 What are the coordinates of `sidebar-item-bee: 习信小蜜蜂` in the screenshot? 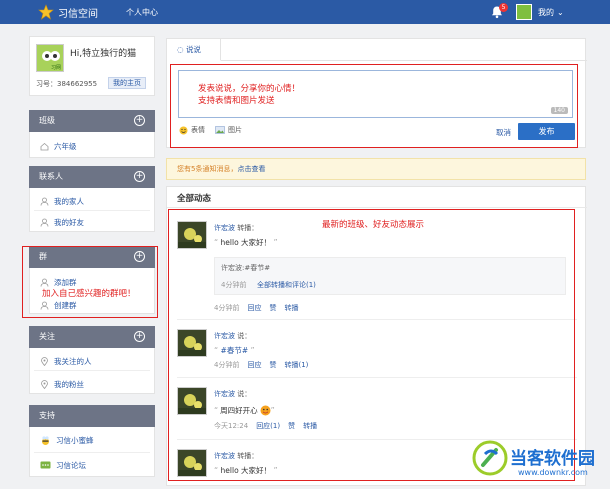 It's located at (67, 440).